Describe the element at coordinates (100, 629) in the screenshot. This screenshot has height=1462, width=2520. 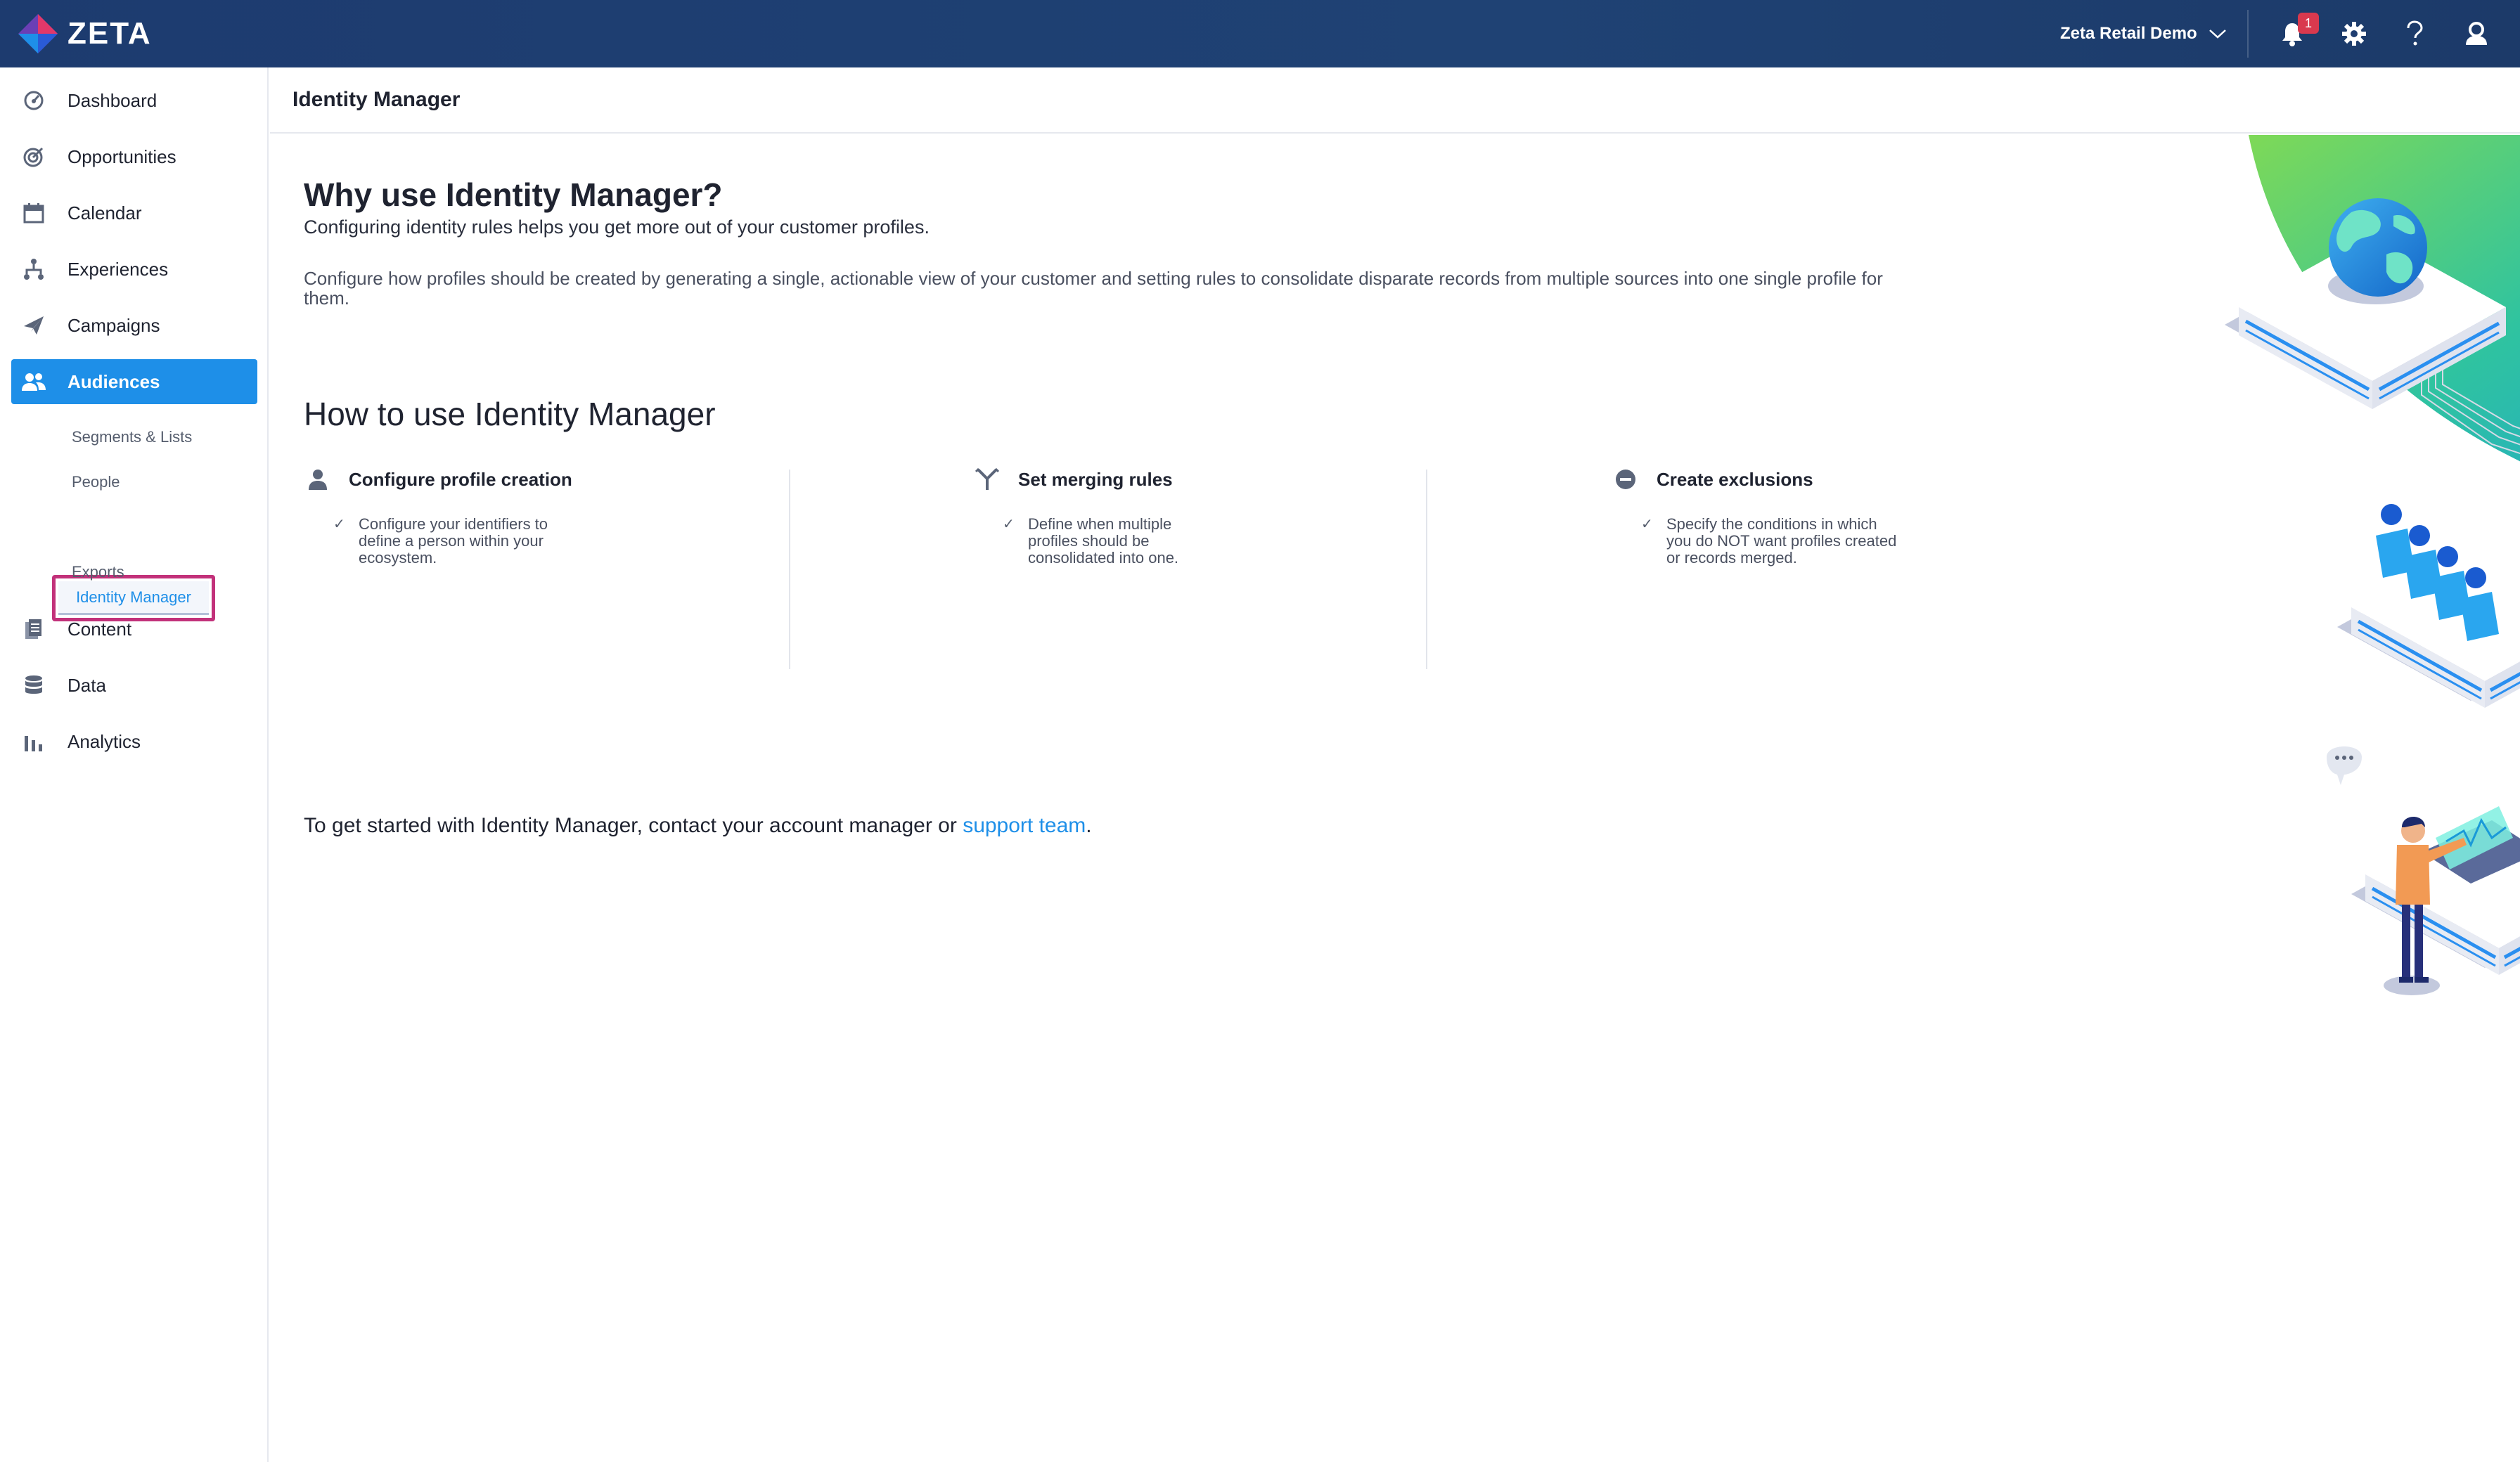
I see `sidebar-item-label: Content` at that location.